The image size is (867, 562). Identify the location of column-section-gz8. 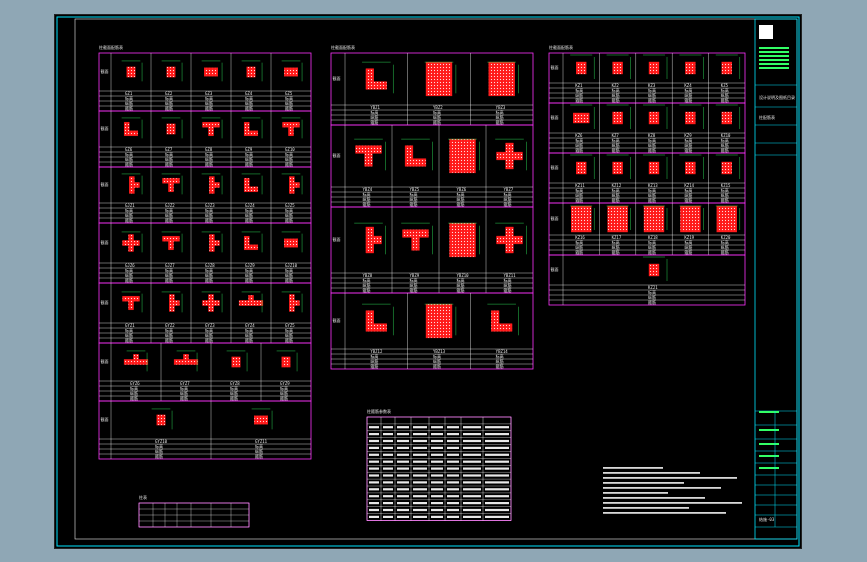
(212, 128).